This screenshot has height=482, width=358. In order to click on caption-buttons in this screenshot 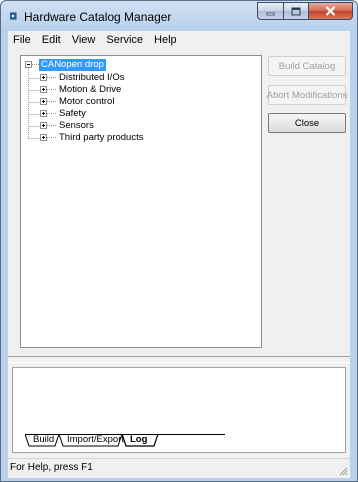, I will do `click(305, 11)`.